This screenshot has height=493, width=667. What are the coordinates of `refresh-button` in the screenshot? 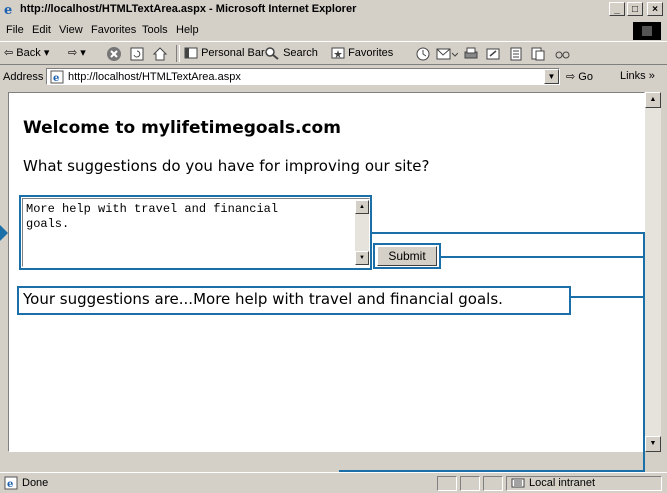 It's located at (137, 54).